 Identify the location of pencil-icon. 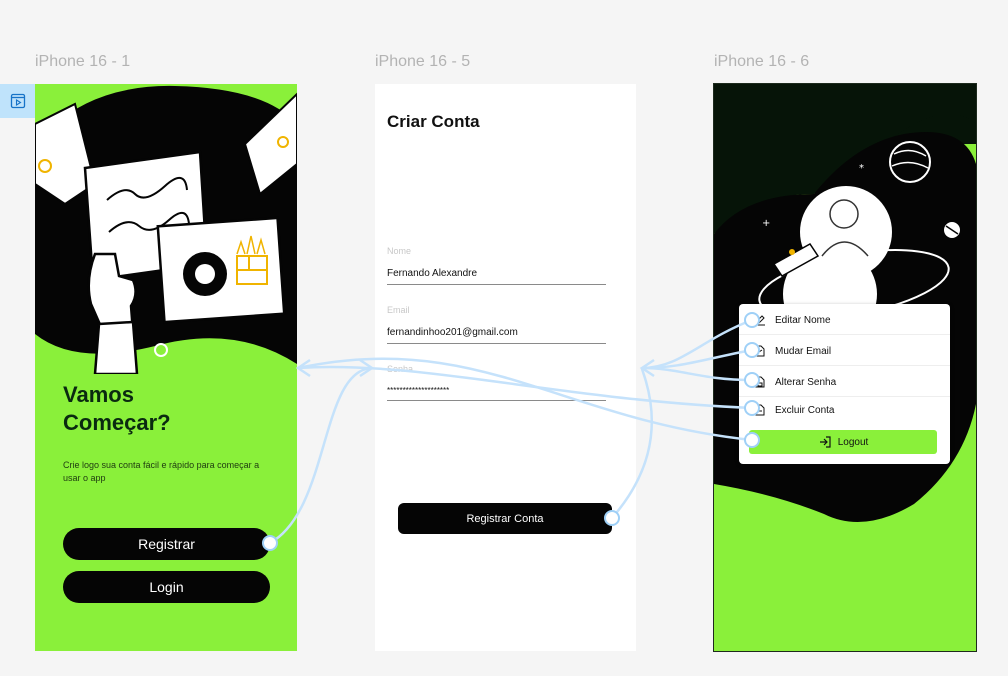
(760, 320).